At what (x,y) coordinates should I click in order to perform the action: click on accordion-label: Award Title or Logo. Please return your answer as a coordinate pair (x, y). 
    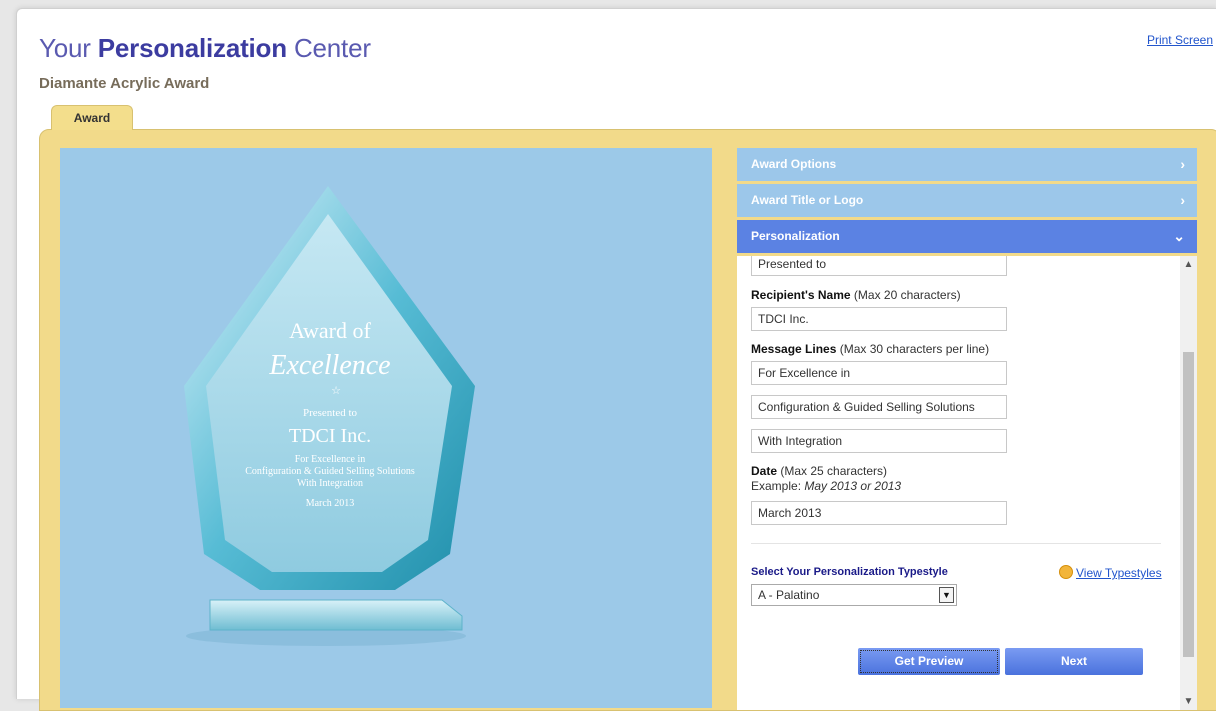
    Looking at the image, I should click on (807, 200).